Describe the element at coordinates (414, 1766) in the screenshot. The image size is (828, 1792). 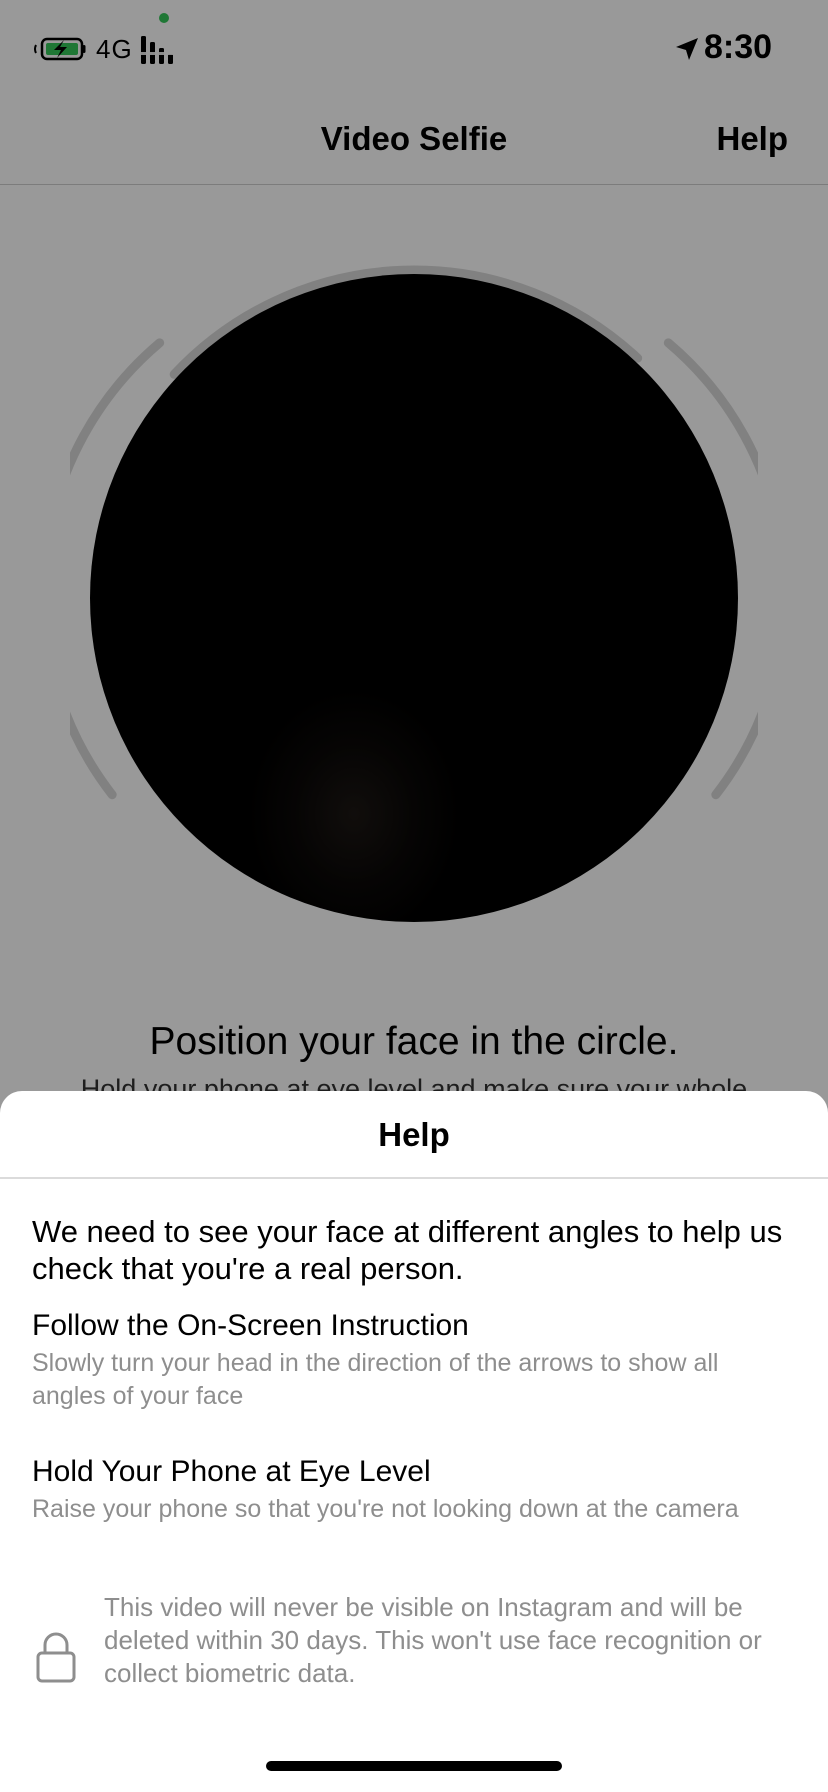
I see `home-indicator` at that location.